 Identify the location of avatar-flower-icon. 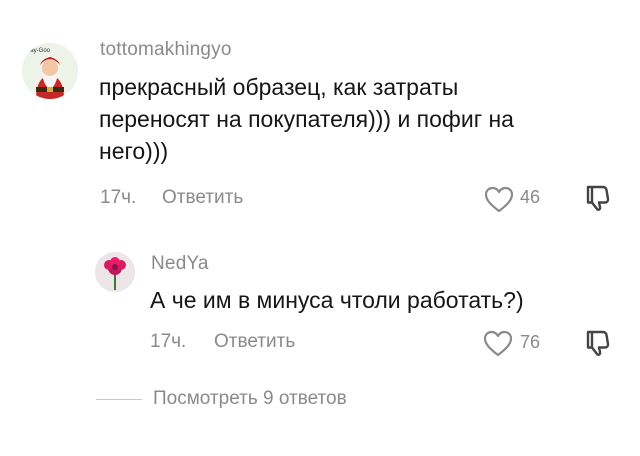
(115, 272).